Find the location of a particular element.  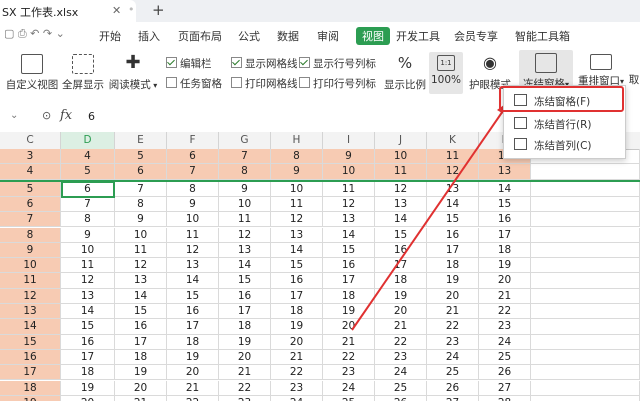

highlight-box is located at coordinates (561, 99).